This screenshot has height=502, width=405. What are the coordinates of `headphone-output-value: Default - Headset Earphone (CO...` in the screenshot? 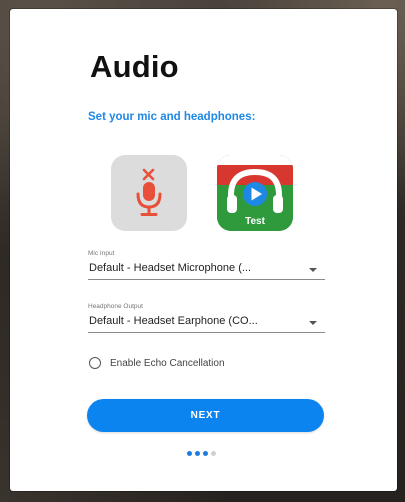 It's located at (173, 321).